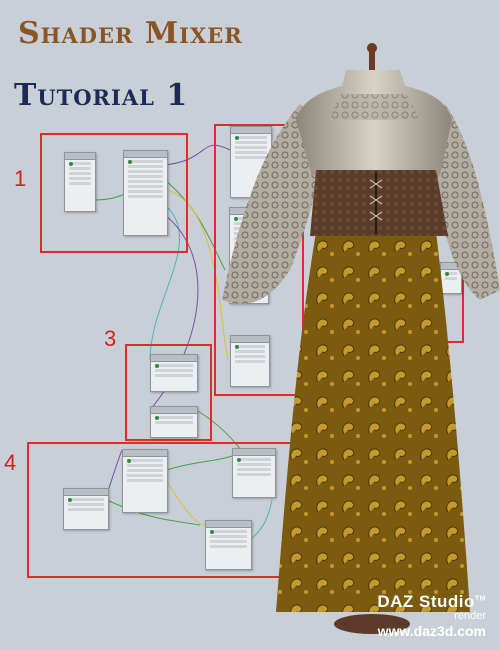 This screenshot has height=650, width=500. Describe the element at coordinates (480, 599) in the screenshot. I see `logo-tm: TM` at that location.